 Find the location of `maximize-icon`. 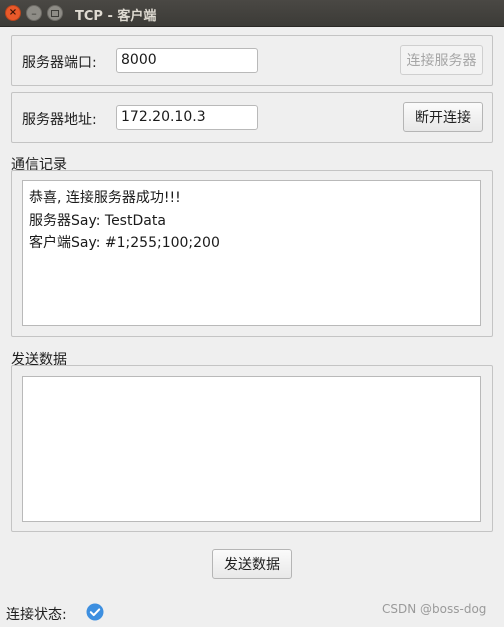

maximize-icon is located at coordinates (55, 13).